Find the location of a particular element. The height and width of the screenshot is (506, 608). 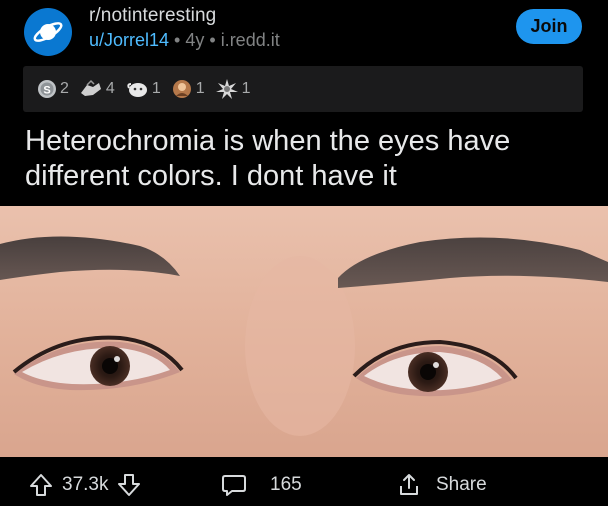

silver-coin-icon: S is located at coordinates (47, 89).